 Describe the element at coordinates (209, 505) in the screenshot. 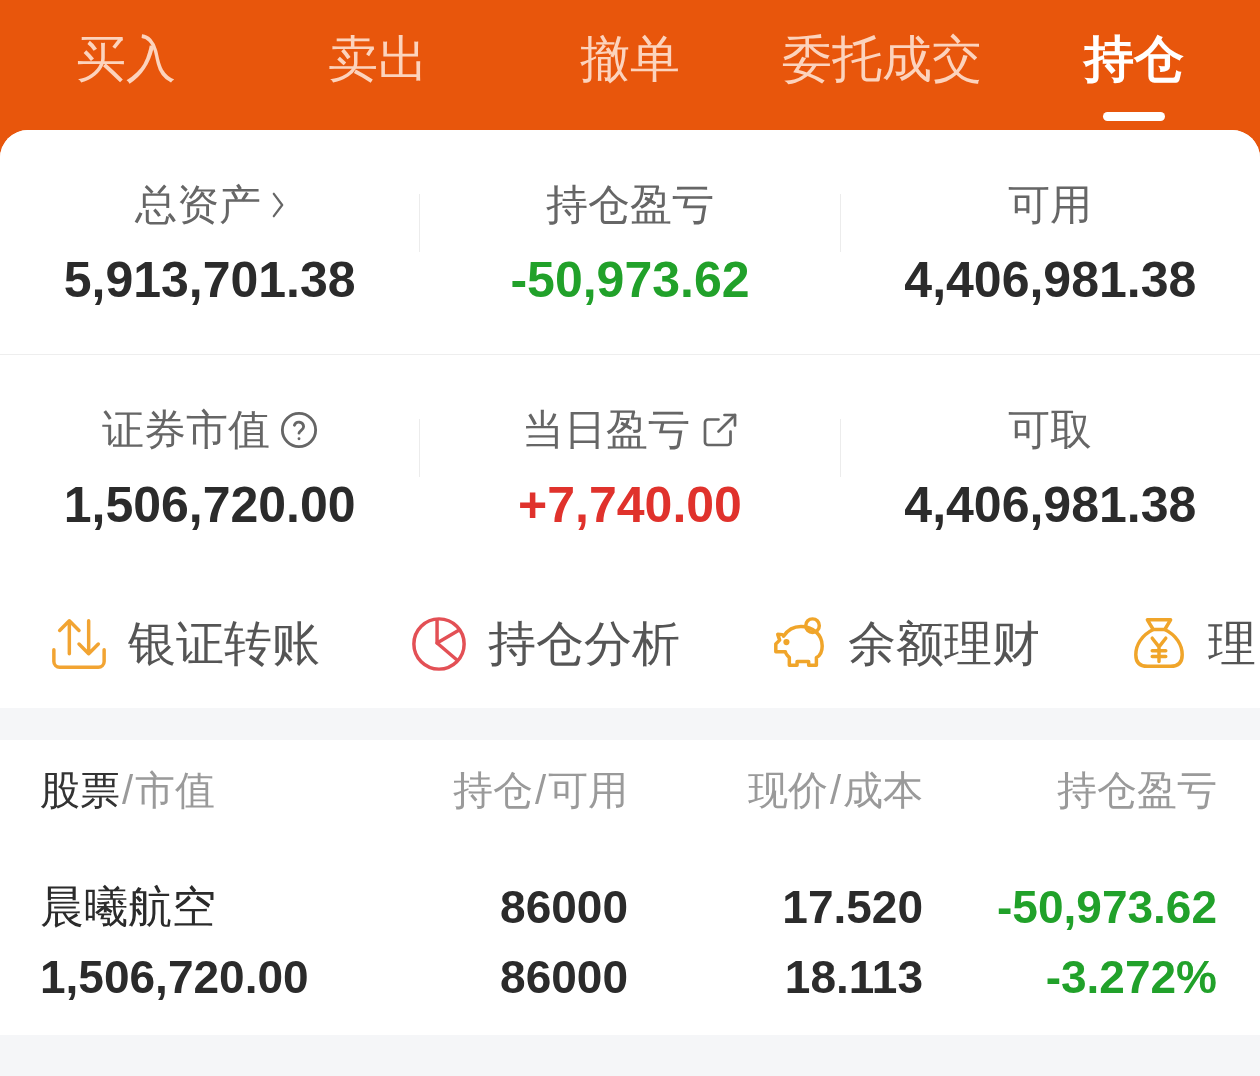

I see `summary-value: 1,506,720.00` at that location.